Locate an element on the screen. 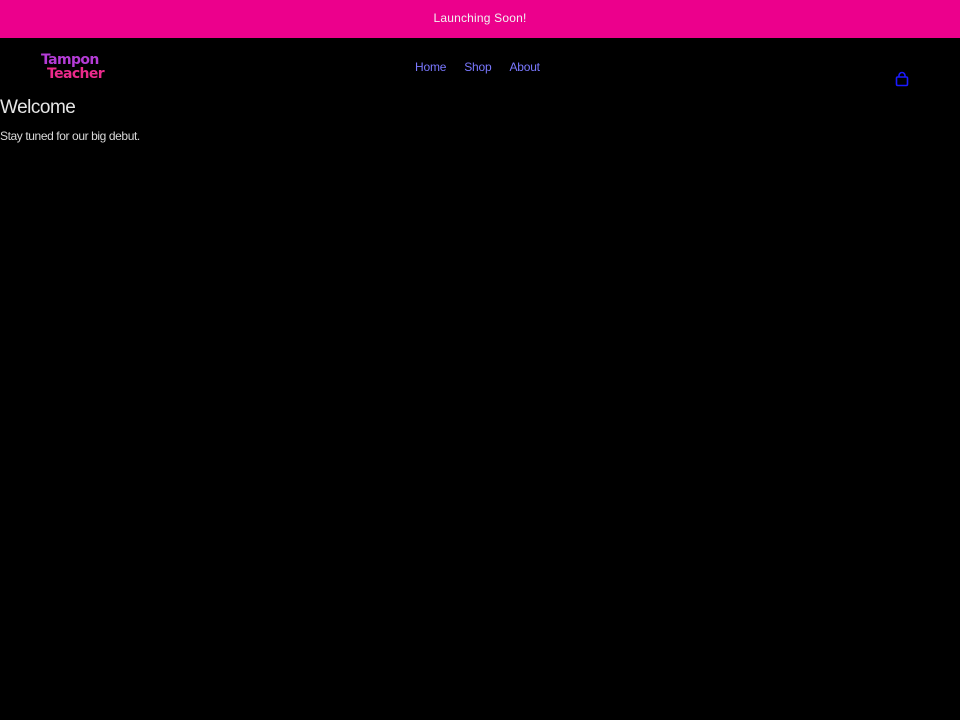 The height and width of the screenshot is (720, 960). nav-link-shop: Shop is located at coordinates (477, 67).